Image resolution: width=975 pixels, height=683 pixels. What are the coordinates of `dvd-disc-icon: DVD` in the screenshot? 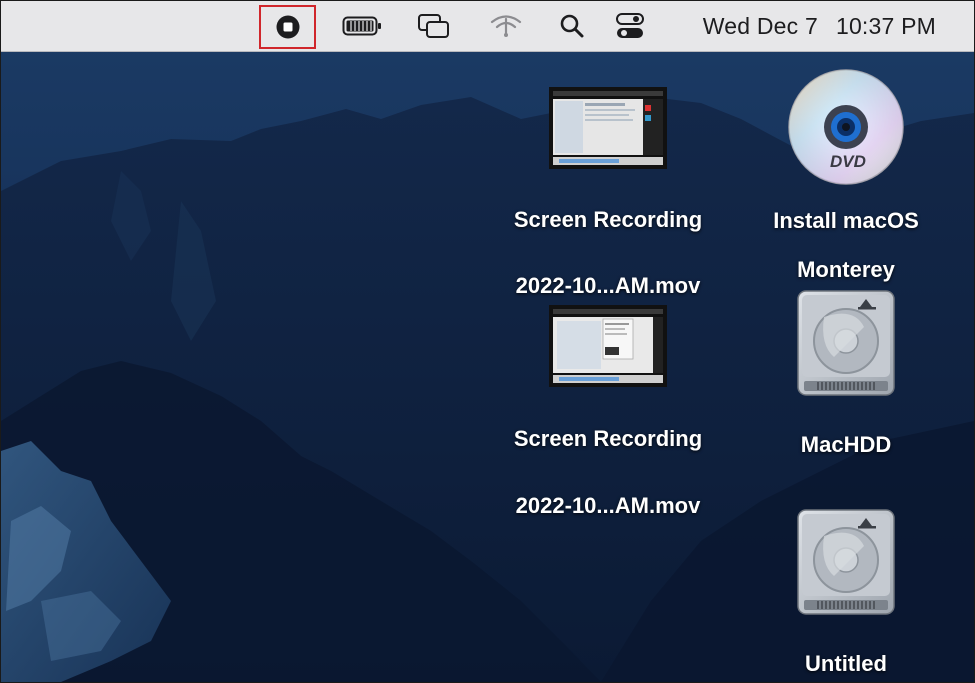 It's located at (846, 127).